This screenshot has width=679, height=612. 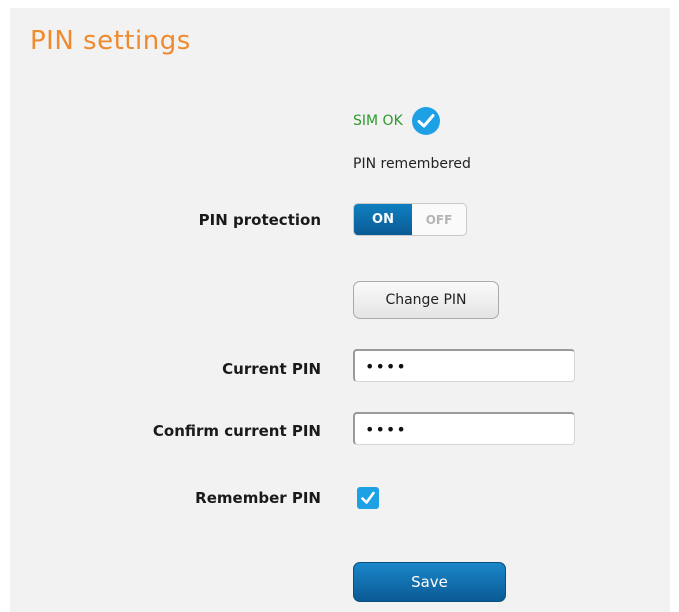 What do you see at coordinates (258, 498) in the screenshot?
I see `remember-pin-label: Remember PIN` at bounding box center [258, 498].